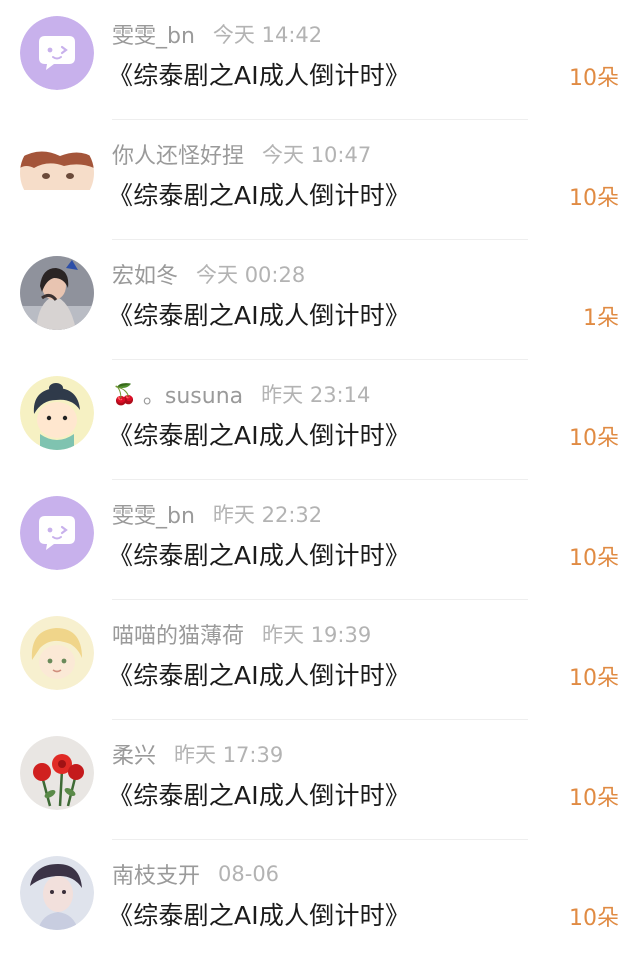 The image size is (640, 960). Describe the element at coordinates (57, 893) in the screenshot. I see `portrait-man-avatar` at that location.